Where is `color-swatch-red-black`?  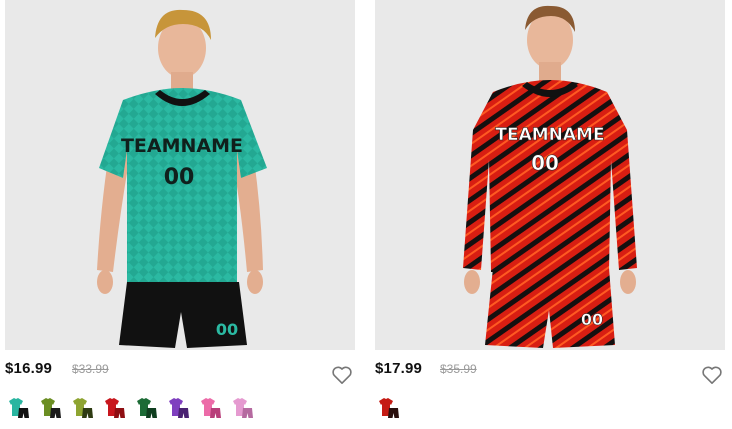
color-swatch-red-black is located at coordinates (388, 408).